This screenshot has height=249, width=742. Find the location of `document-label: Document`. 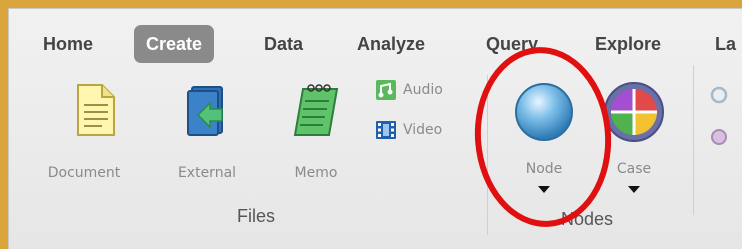

document-label: Document is located at coordinates (84, 173).